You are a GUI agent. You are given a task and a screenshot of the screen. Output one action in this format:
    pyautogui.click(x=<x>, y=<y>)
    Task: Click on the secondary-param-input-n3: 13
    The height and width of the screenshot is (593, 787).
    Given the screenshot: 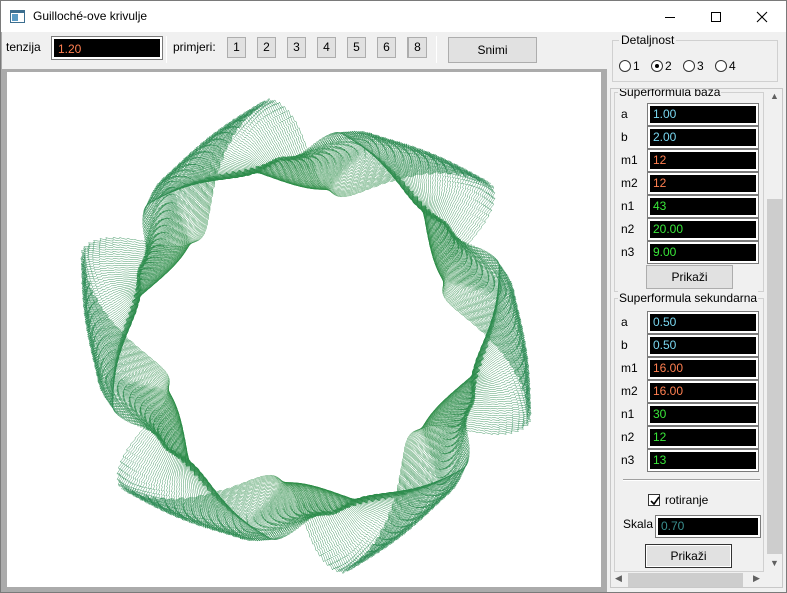 What is the action you would take?
    pyautogui.click(x=703, y=460)
    